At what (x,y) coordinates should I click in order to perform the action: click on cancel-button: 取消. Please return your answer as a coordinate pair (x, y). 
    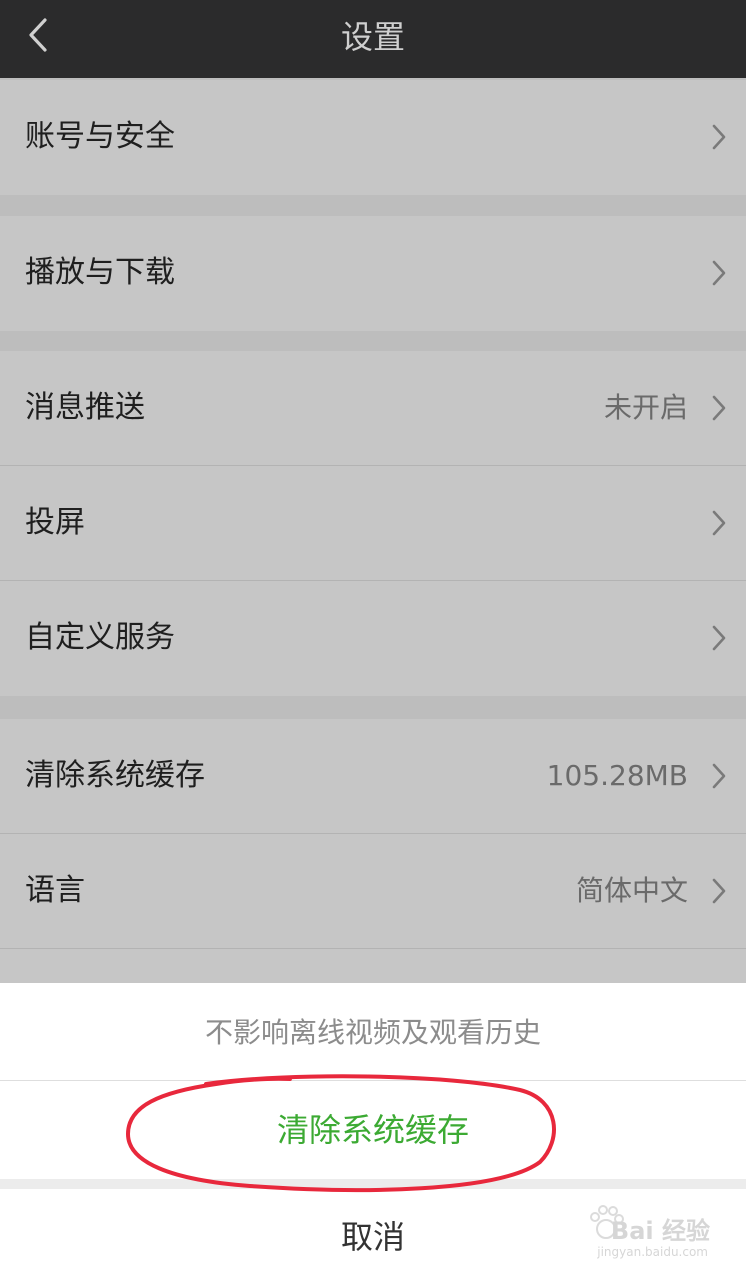
    Looking at the image, I should click on (373, 1237).